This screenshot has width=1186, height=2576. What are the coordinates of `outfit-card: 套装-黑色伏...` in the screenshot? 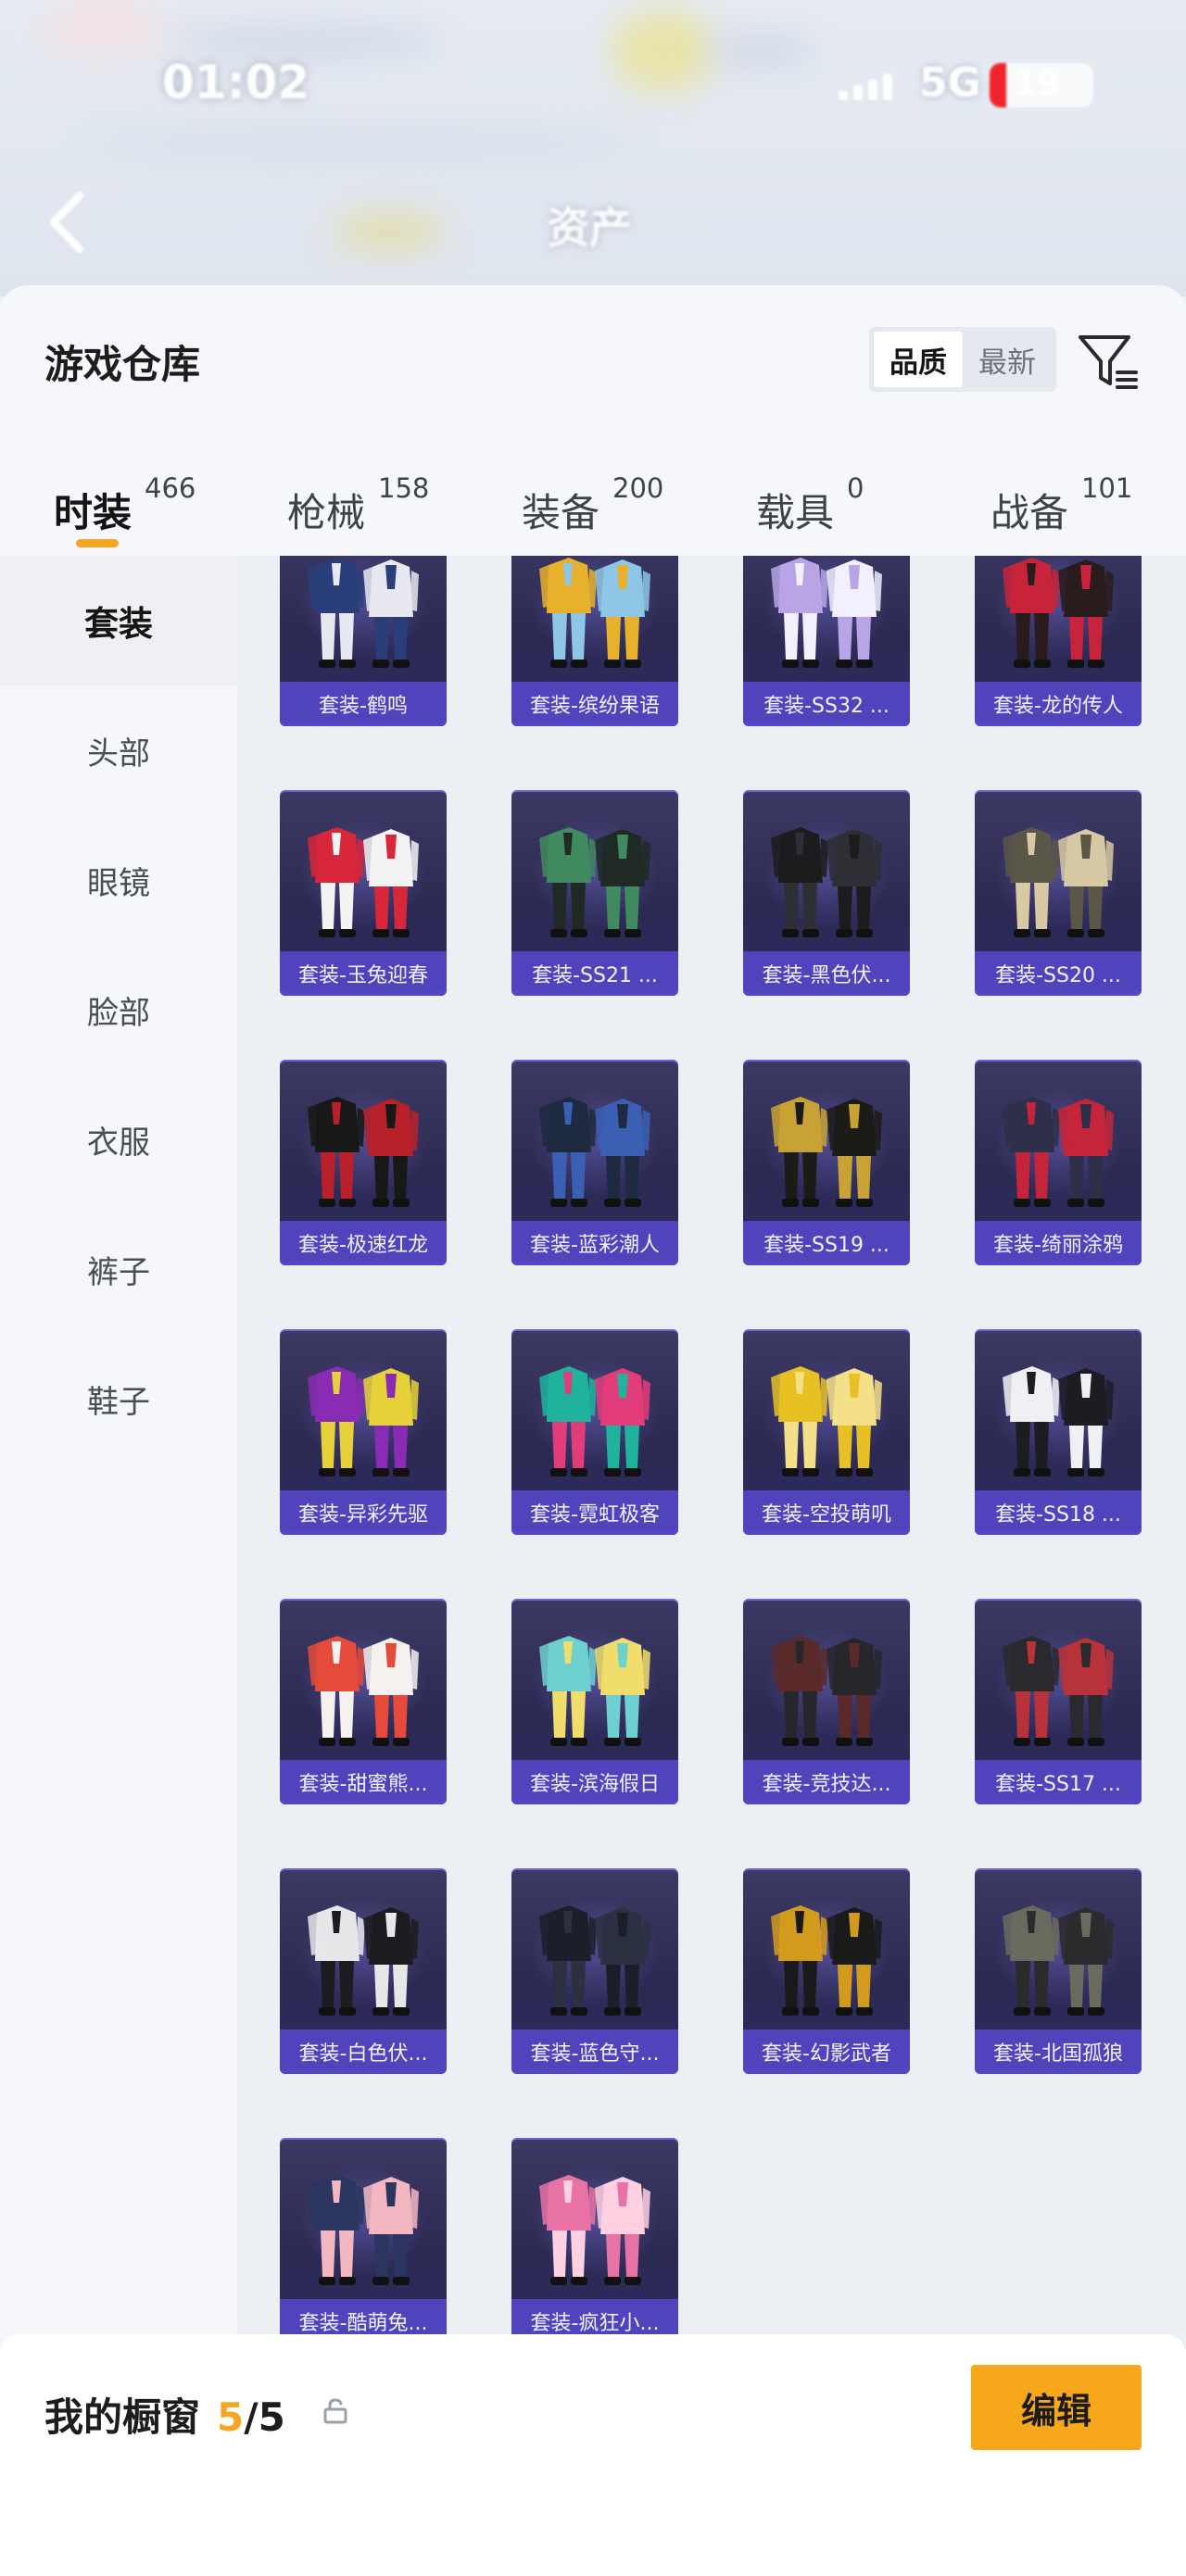 It's located at (826, 893).